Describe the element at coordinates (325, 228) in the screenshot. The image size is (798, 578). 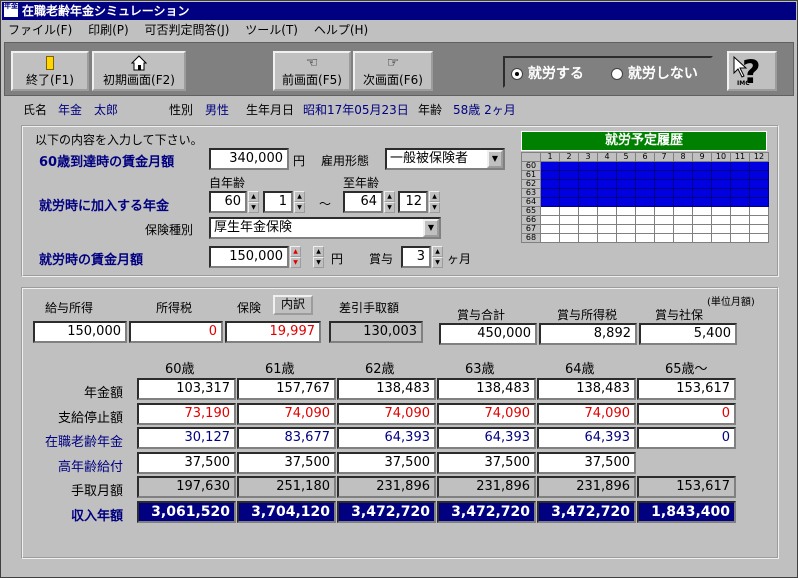
I see `ins-type-select: 厚生年金保険 ▼` at that location.